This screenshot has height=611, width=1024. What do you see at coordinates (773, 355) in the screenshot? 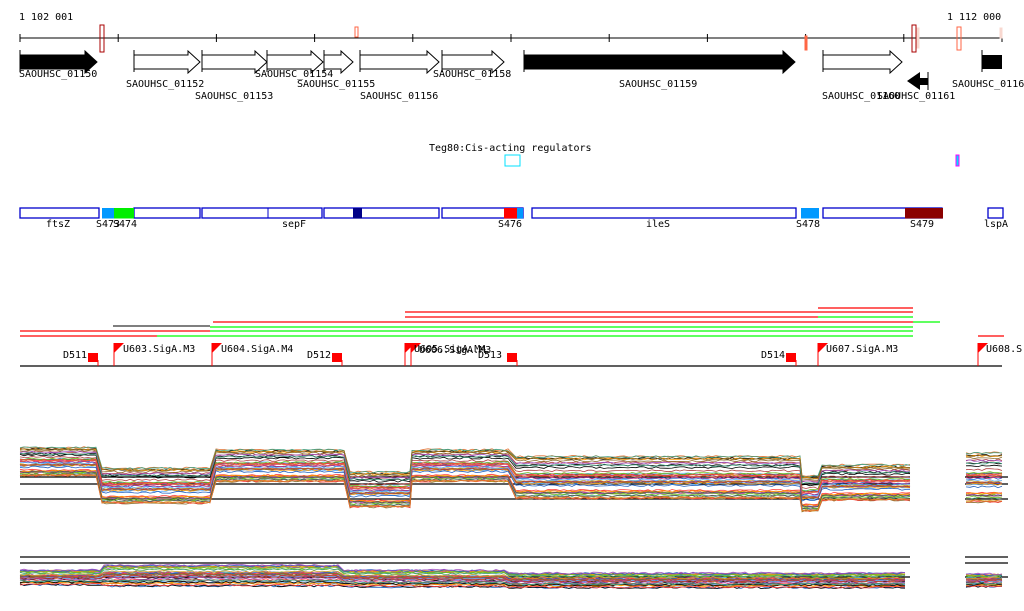
I see `promoter-label: D514` at bounding box center [773, 355].